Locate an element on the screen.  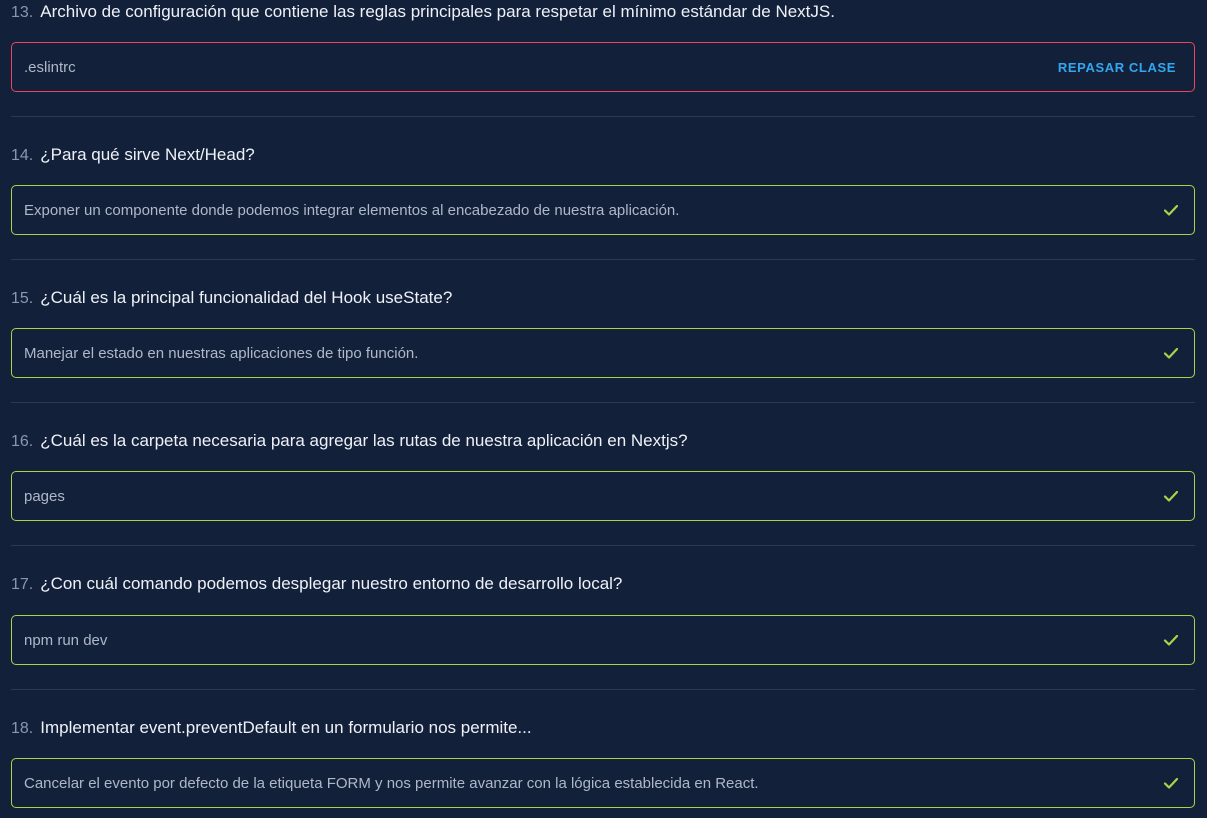
question-text: ¿Para qué sirve Next/Head? is located at coordinates (147, 154).